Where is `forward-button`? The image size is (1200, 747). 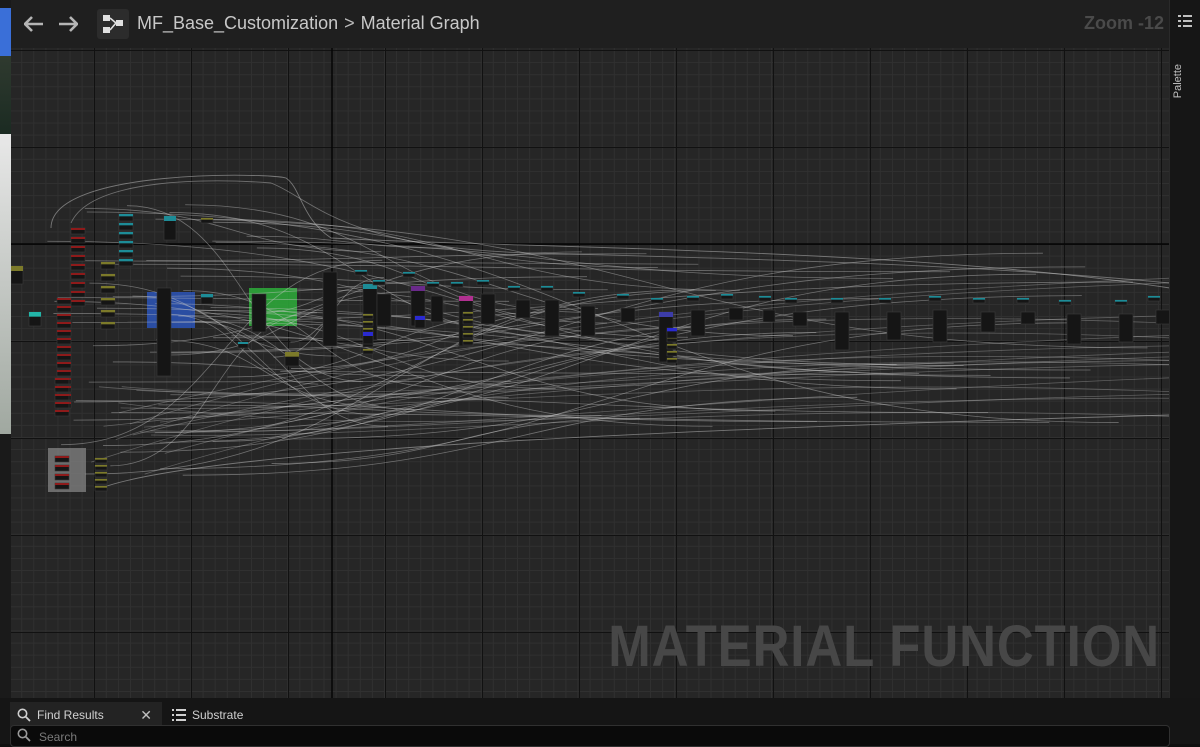 forward-button is located at coordinates (68, 24).